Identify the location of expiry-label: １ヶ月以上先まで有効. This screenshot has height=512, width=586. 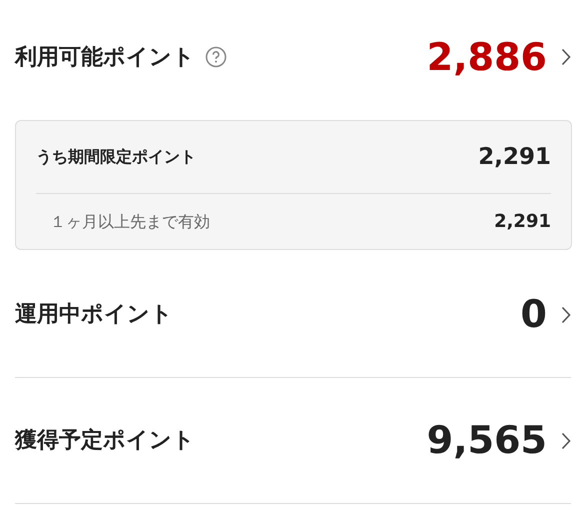
(130, 221).